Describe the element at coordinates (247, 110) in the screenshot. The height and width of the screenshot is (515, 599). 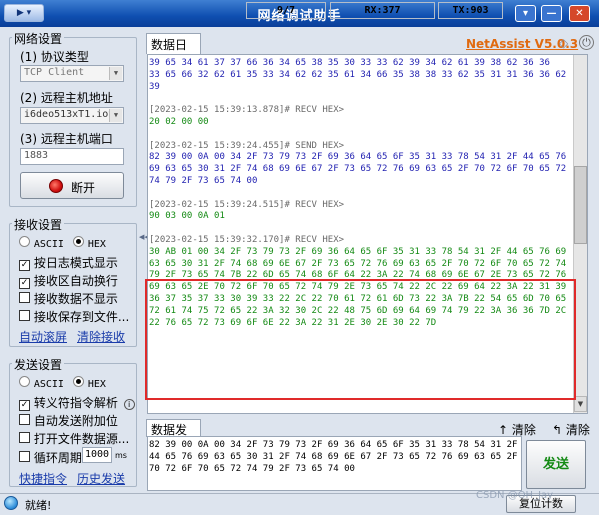
I see `log-line: [2023-02-15 15:39:13.878]# RECV HEX>` at that location.